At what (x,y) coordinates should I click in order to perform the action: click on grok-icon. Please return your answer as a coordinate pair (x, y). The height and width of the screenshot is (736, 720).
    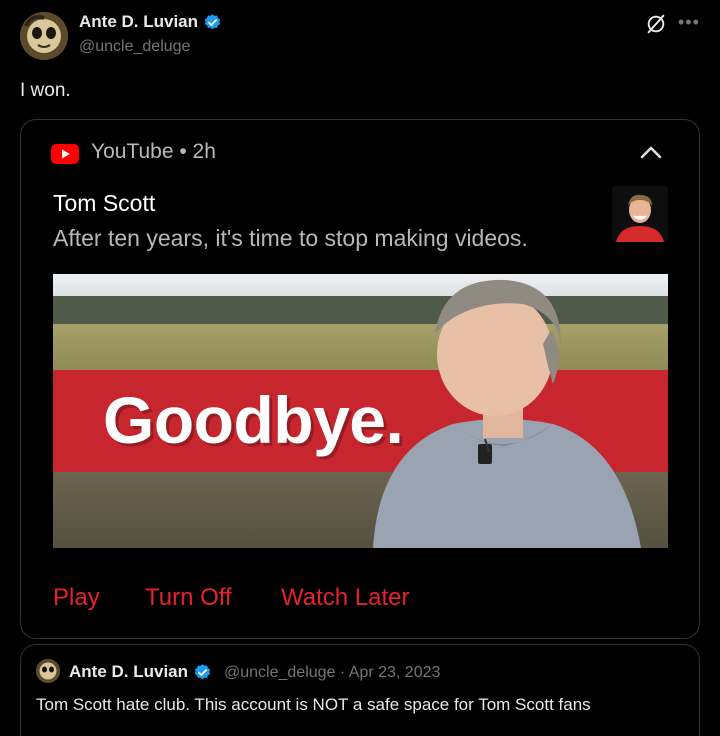
    Looking at the image, I should click on (656, 24).